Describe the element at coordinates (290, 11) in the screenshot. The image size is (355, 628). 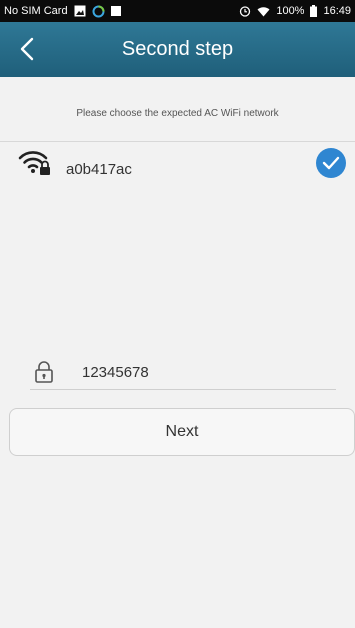
I see `battery-percent: 100%` at that location.